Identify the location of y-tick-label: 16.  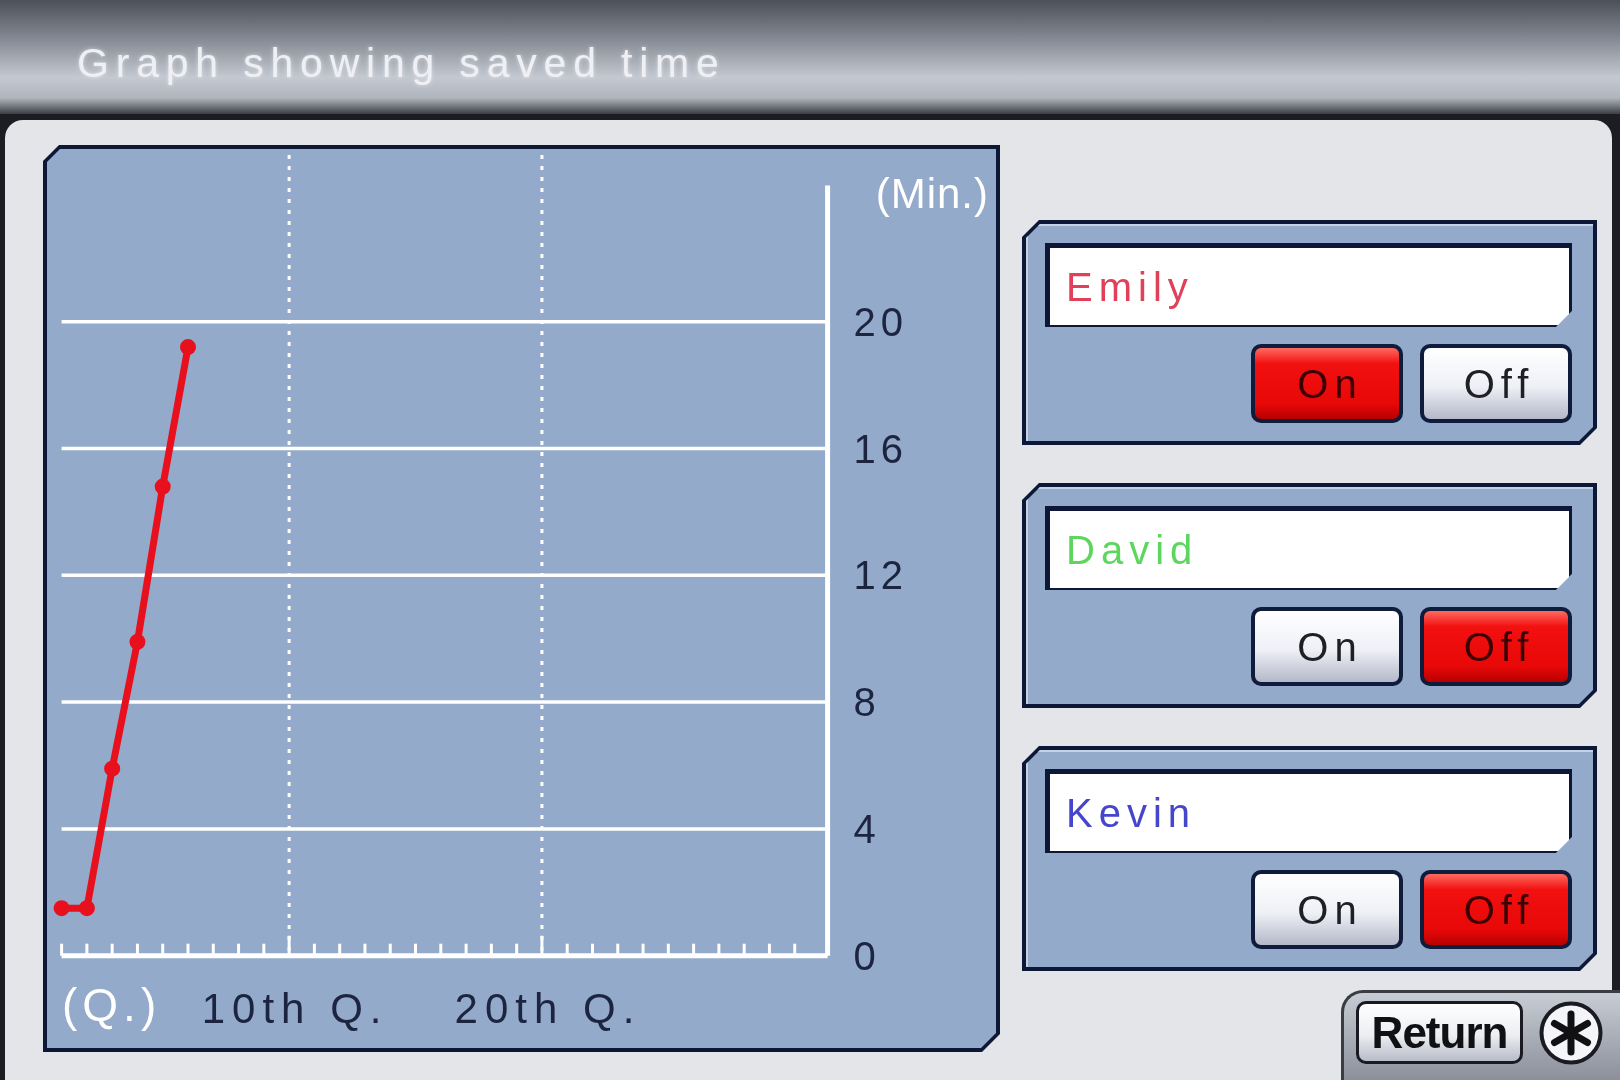
(881, 448).